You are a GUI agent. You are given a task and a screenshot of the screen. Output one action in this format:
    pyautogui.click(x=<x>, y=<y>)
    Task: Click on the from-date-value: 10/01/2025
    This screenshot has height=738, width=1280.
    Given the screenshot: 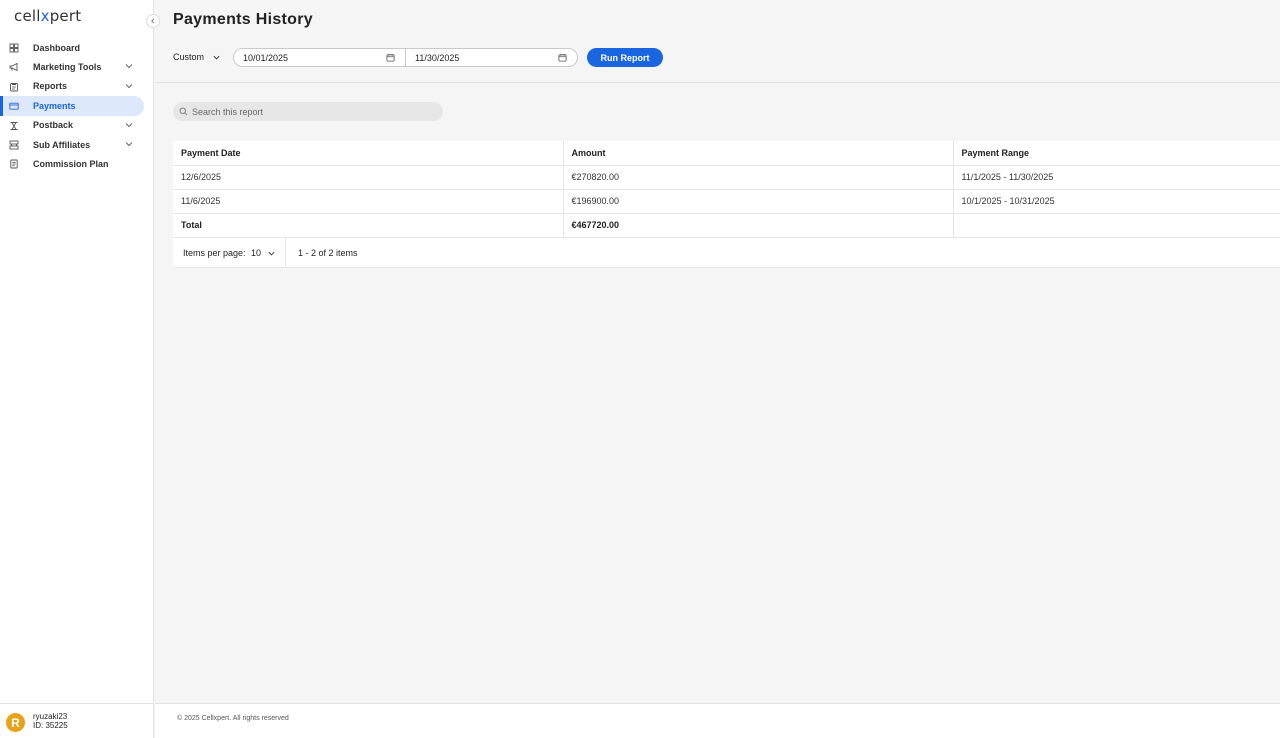 What is the action you would take?
    pyautogui.click(x=266, y=57)
    